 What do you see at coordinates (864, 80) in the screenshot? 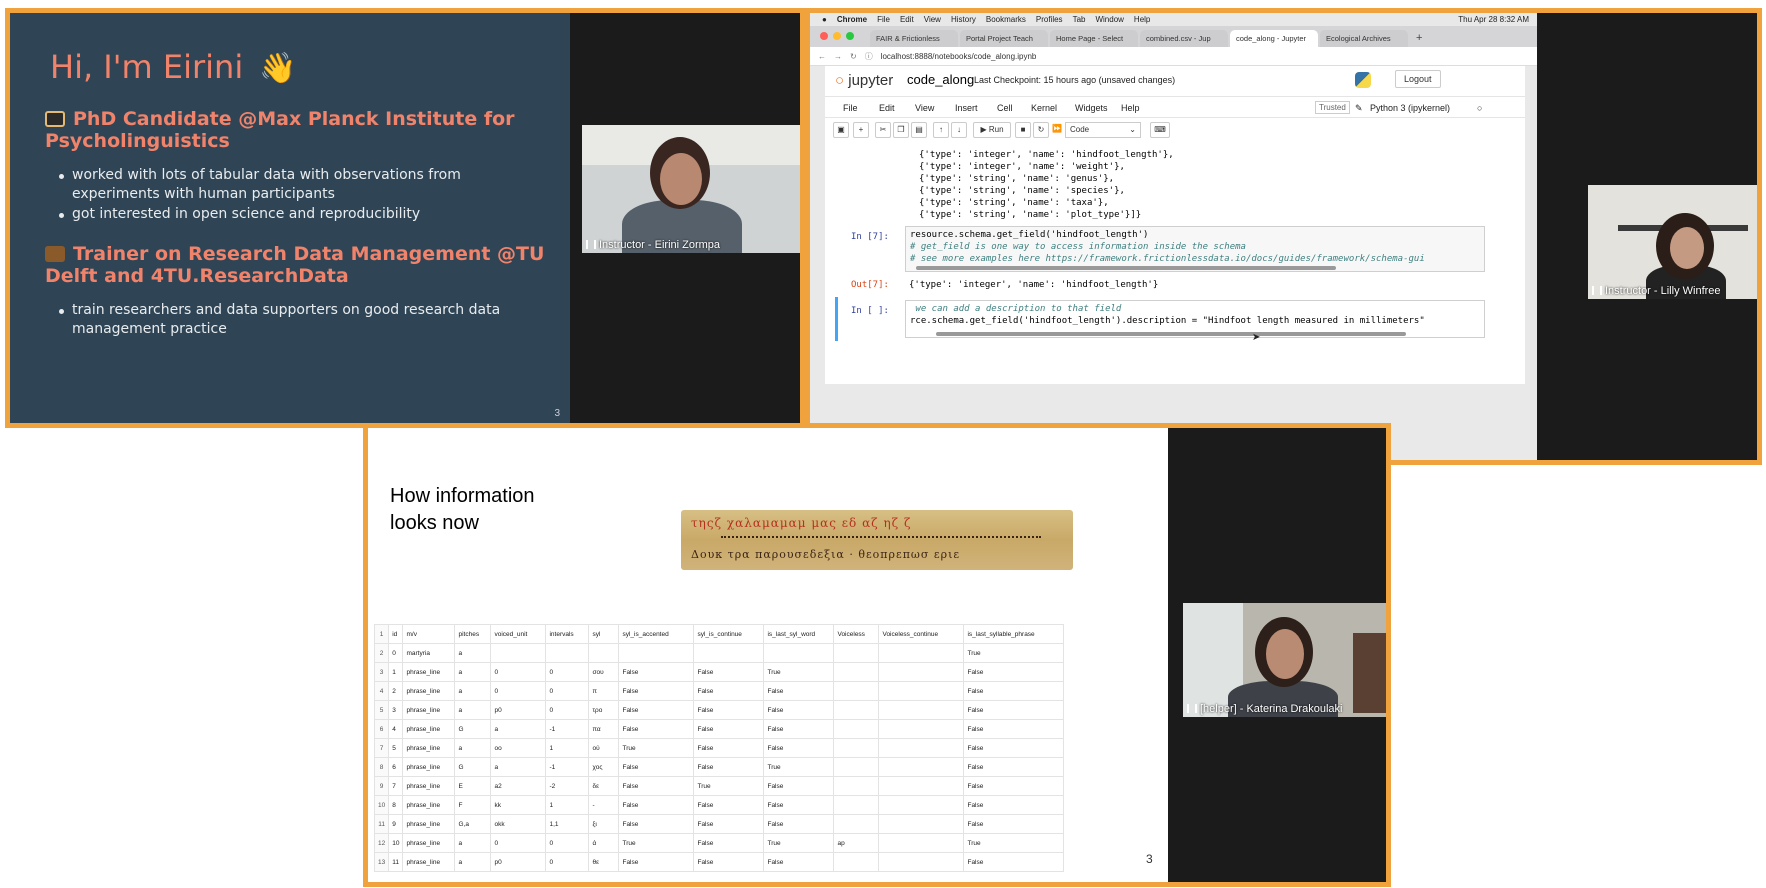
I see `jupyter-logo: ○ jupyter` at bounding box center [864, 80].